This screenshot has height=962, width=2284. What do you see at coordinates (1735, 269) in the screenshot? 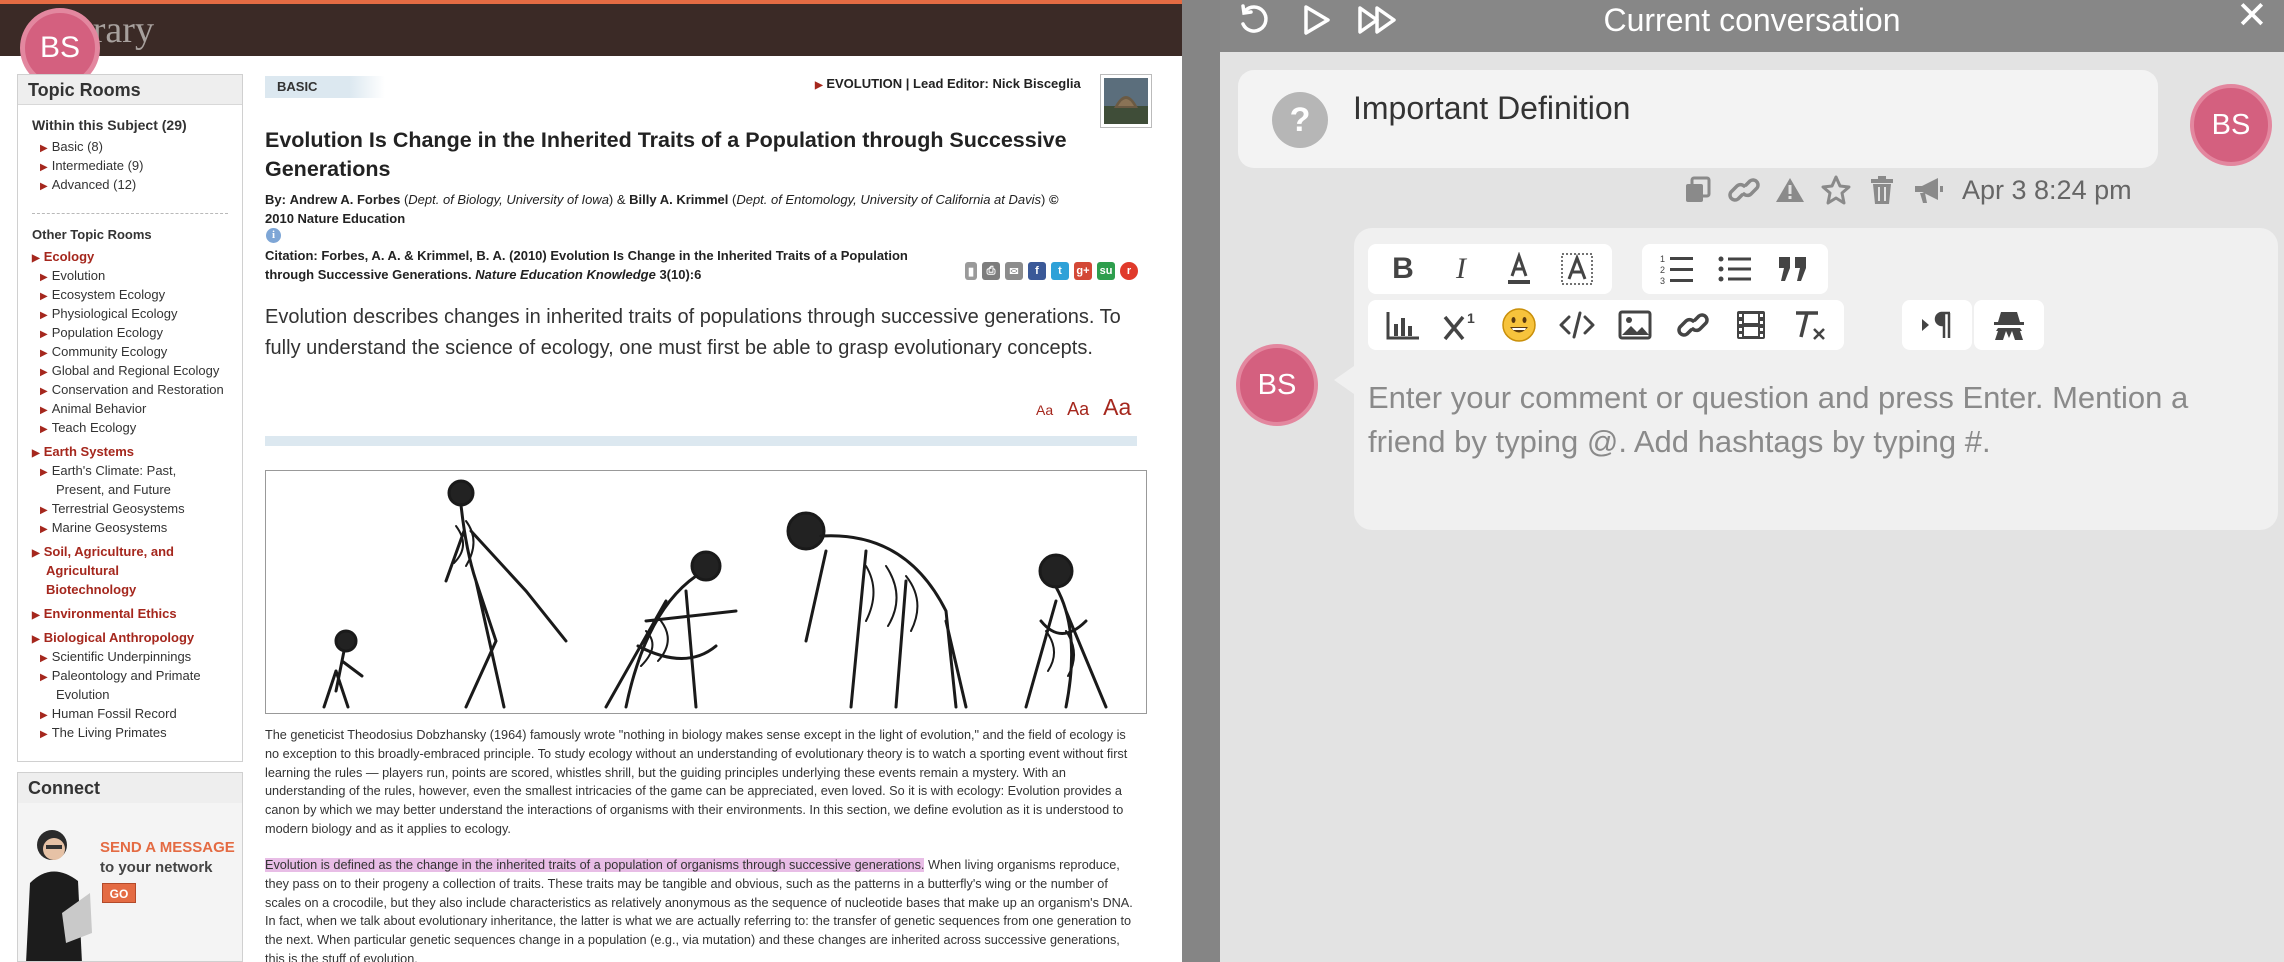
I see `bullet-list-button` at bounding box center [1735, 269].